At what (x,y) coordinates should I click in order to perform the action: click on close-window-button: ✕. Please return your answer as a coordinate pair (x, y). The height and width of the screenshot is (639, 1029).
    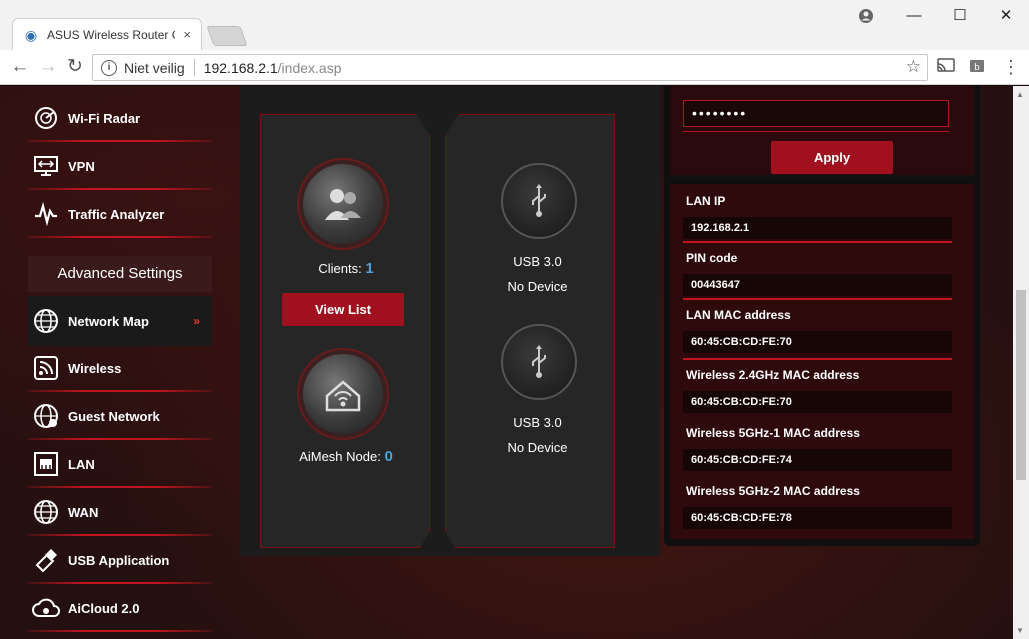
    Looking at the image, I should click on (1006, 16).